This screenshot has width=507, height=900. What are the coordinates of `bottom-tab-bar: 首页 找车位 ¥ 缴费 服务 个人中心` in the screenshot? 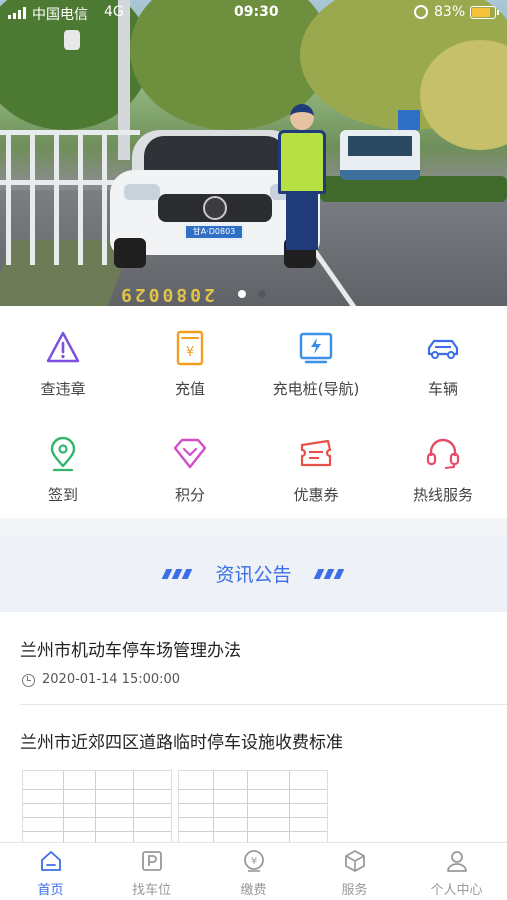 It's located at (253, 871).